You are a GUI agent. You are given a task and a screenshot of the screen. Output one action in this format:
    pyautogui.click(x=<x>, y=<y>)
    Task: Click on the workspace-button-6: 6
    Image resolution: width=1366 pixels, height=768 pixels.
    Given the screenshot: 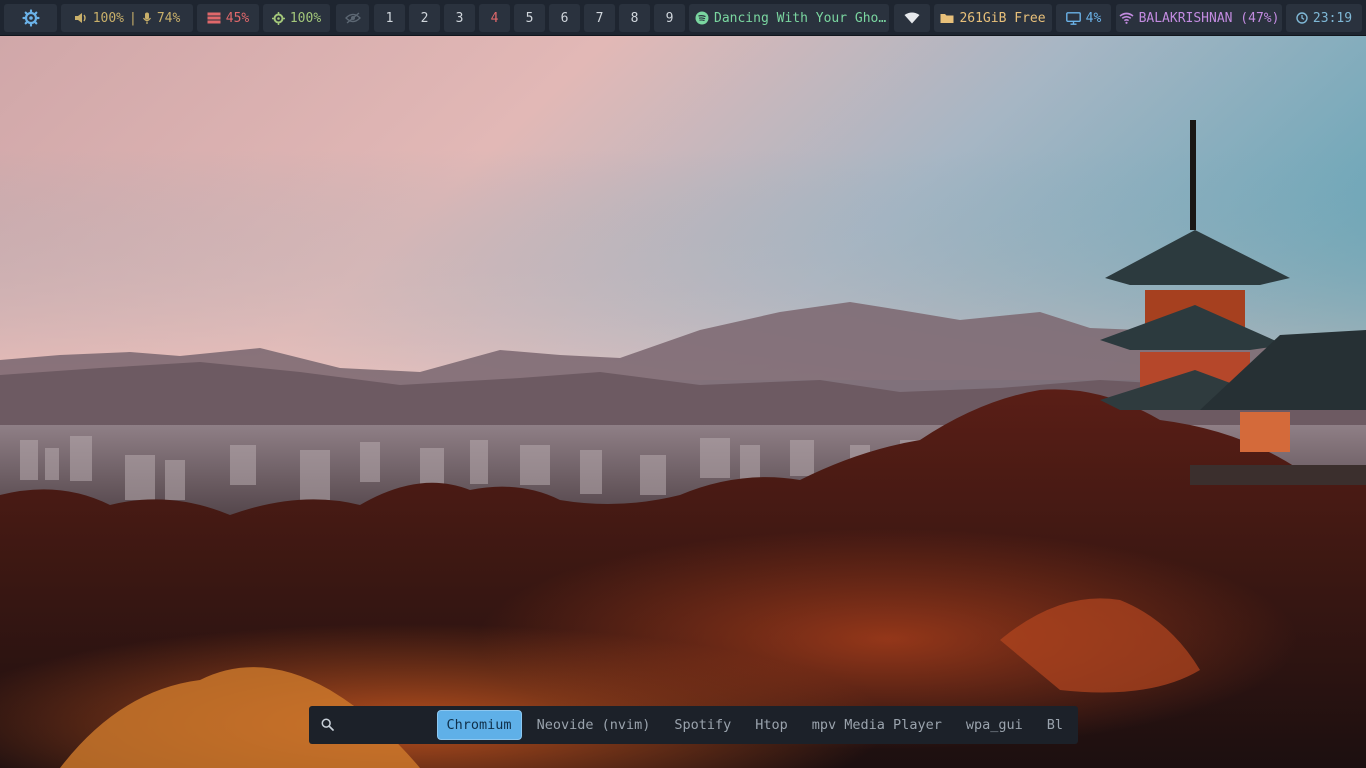 What is the action you would take?
    pyautogui.click(x=564, y=18)
    